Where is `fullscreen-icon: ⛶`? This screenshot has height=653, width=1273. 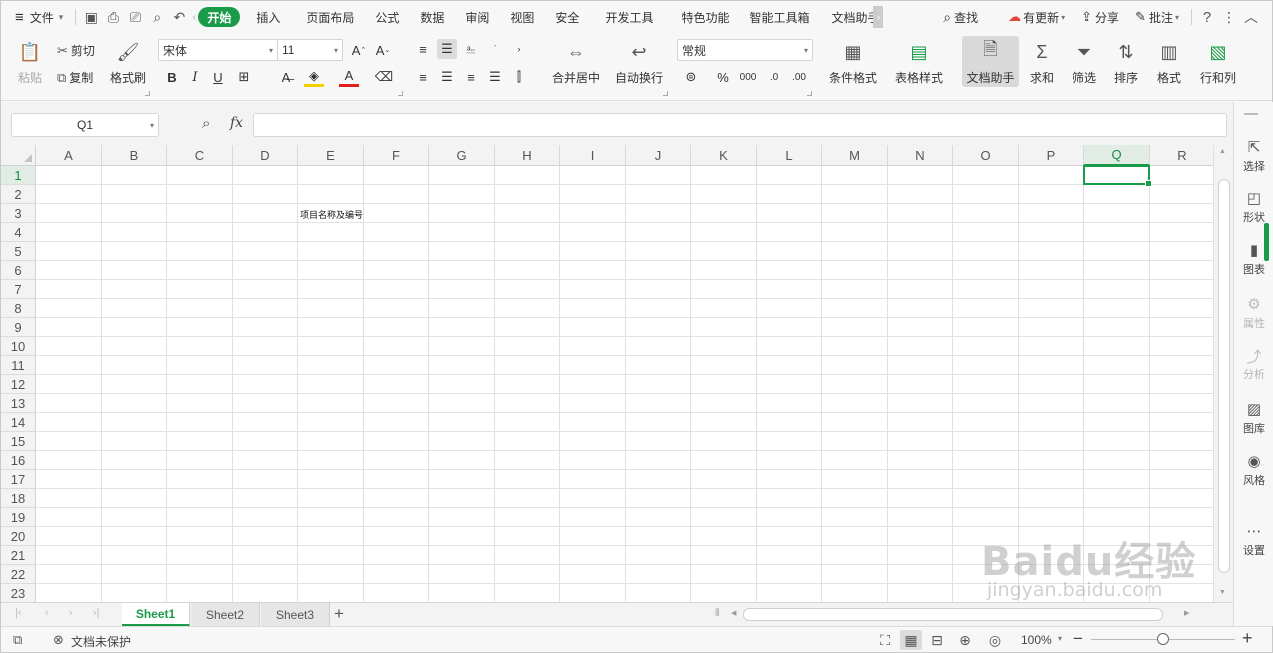
fullscreen-icon: ⛶ is located at coordinates (885, 640).